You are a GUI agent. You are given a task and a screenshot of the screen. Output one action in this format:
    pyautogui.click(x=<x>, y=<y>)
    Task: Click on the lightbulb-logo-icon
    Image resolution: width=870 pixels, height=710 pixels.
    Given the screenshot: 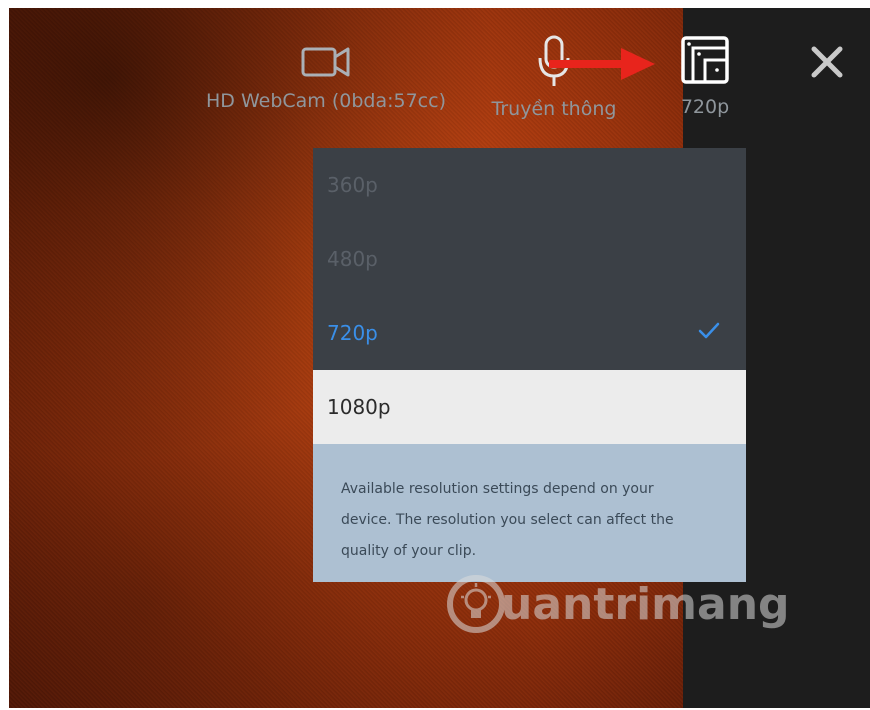 What is the action you would take?
    pyautogui.click(x=476, y=604)
    